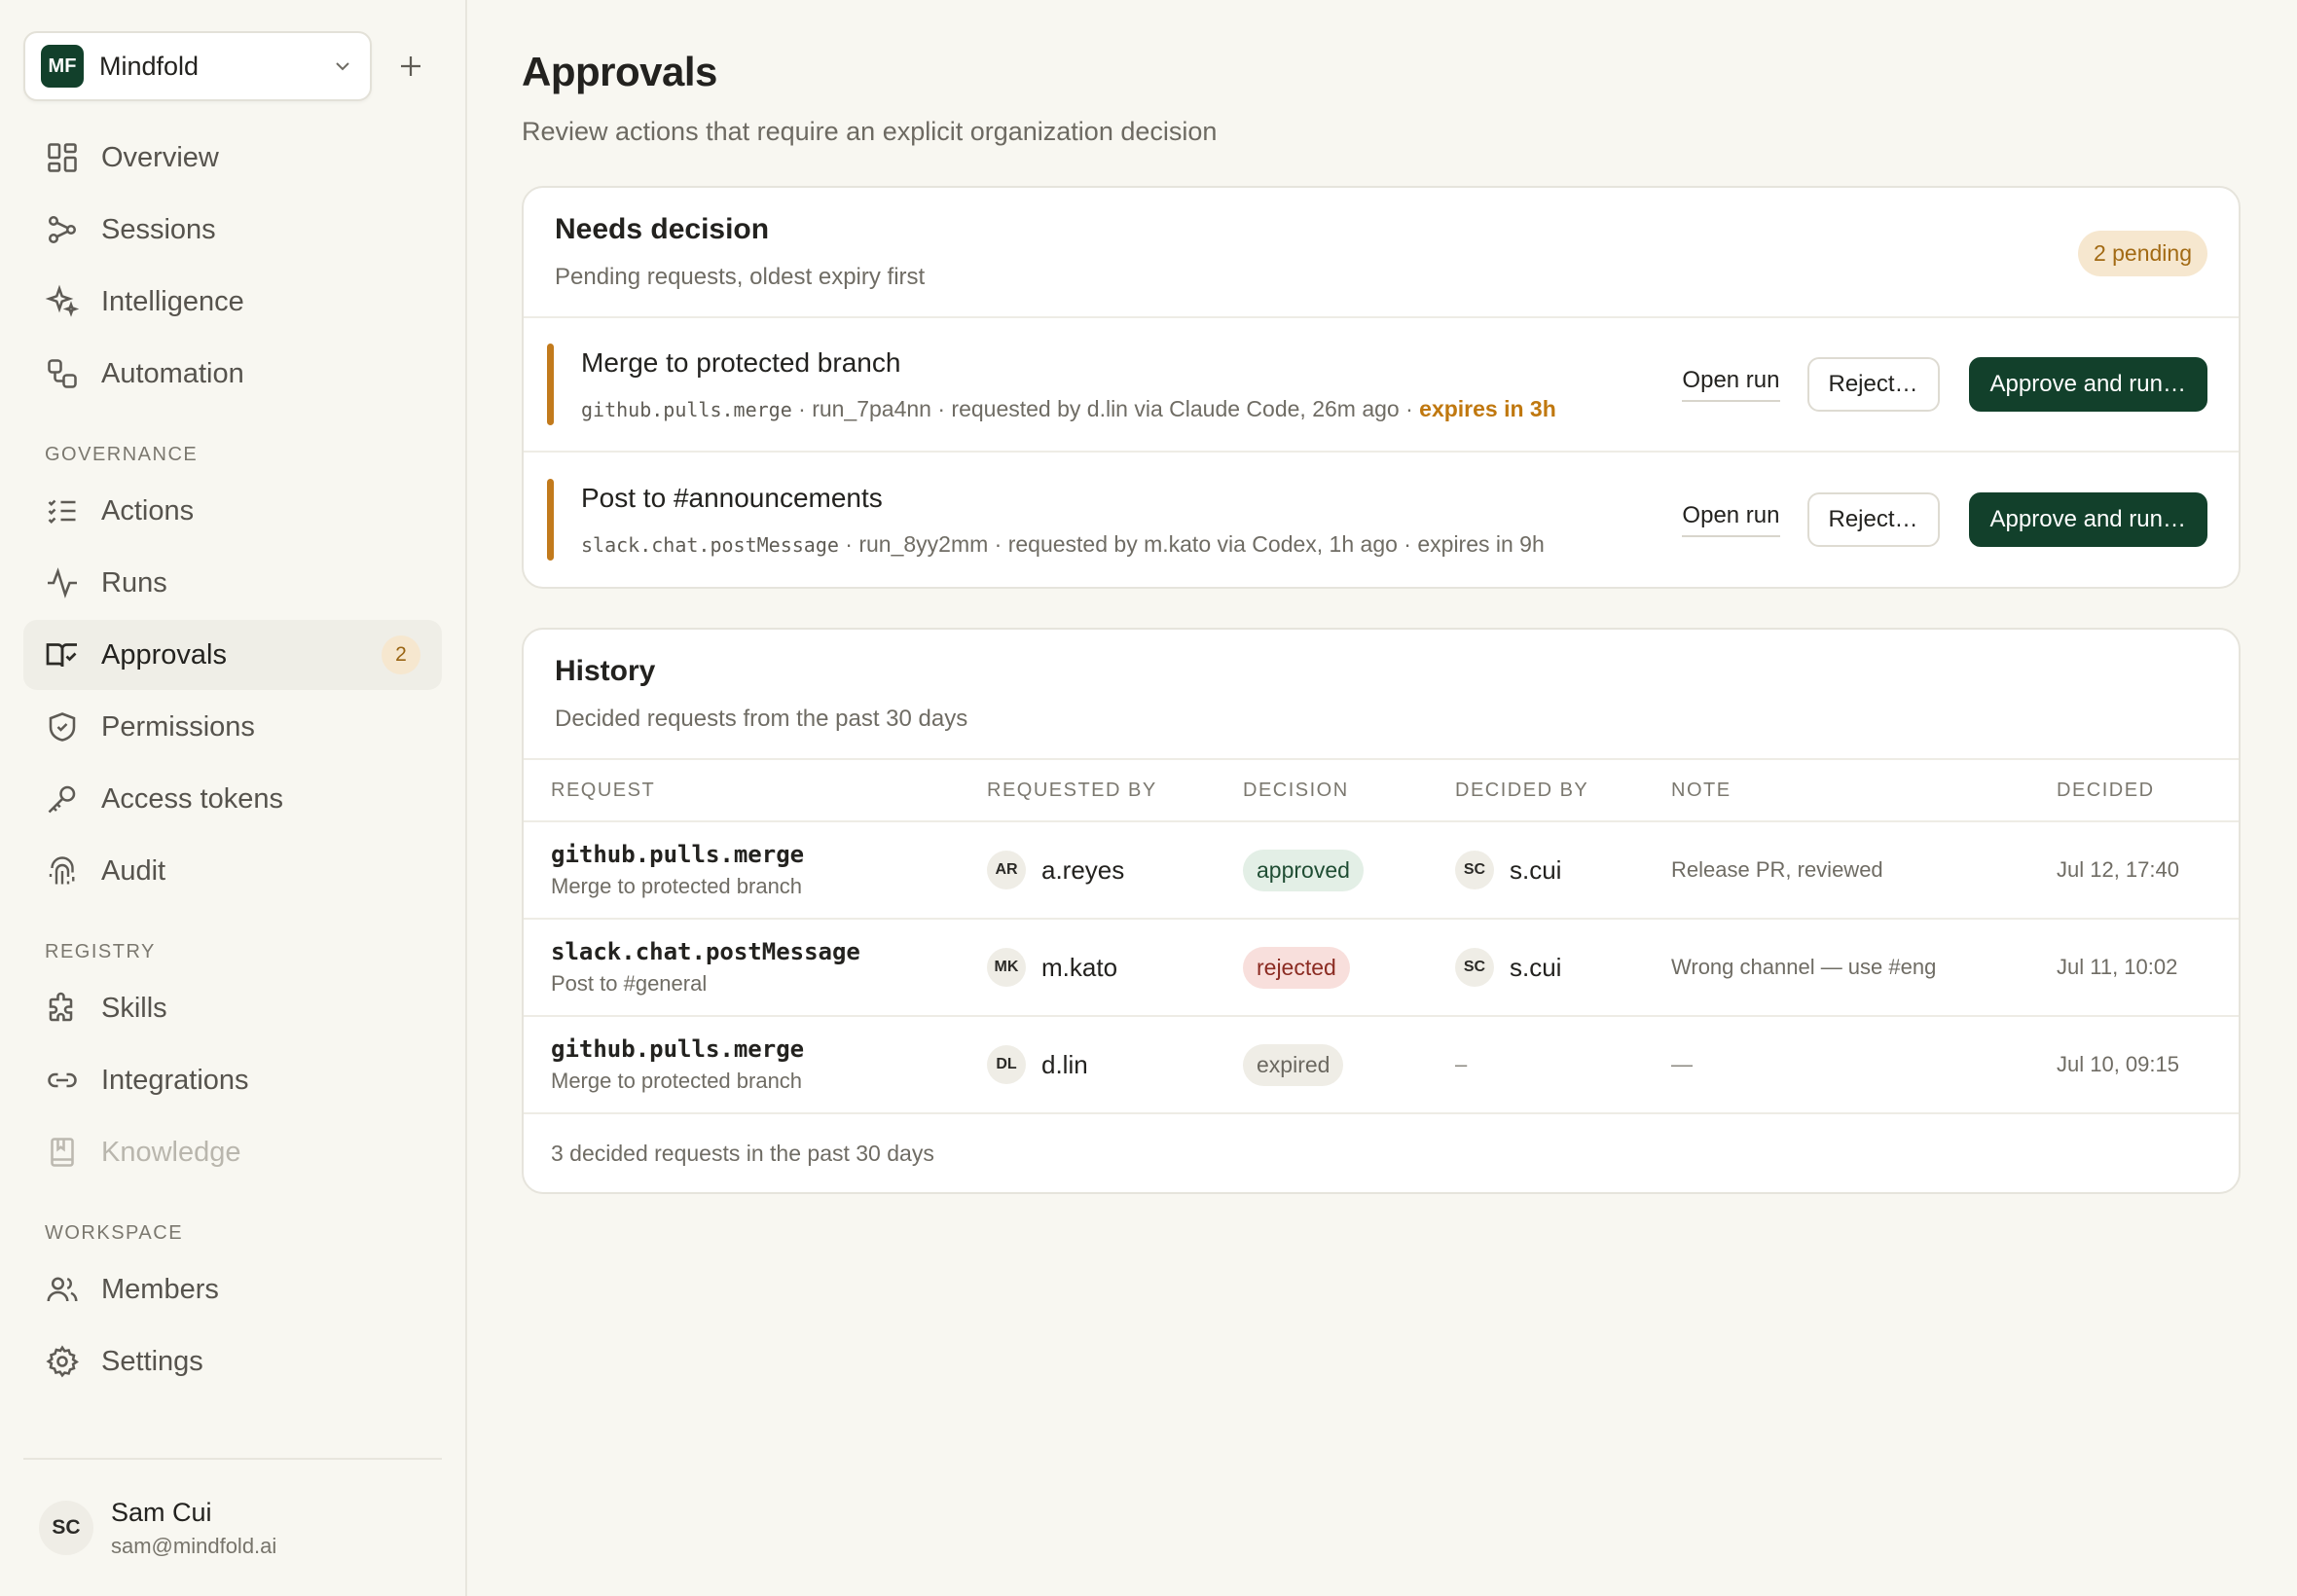 The width and height of the screenshot is (2297, 1596). Describe the element at coordinates (63, 727) in the screenshot. I see `shield-icon` at that location.